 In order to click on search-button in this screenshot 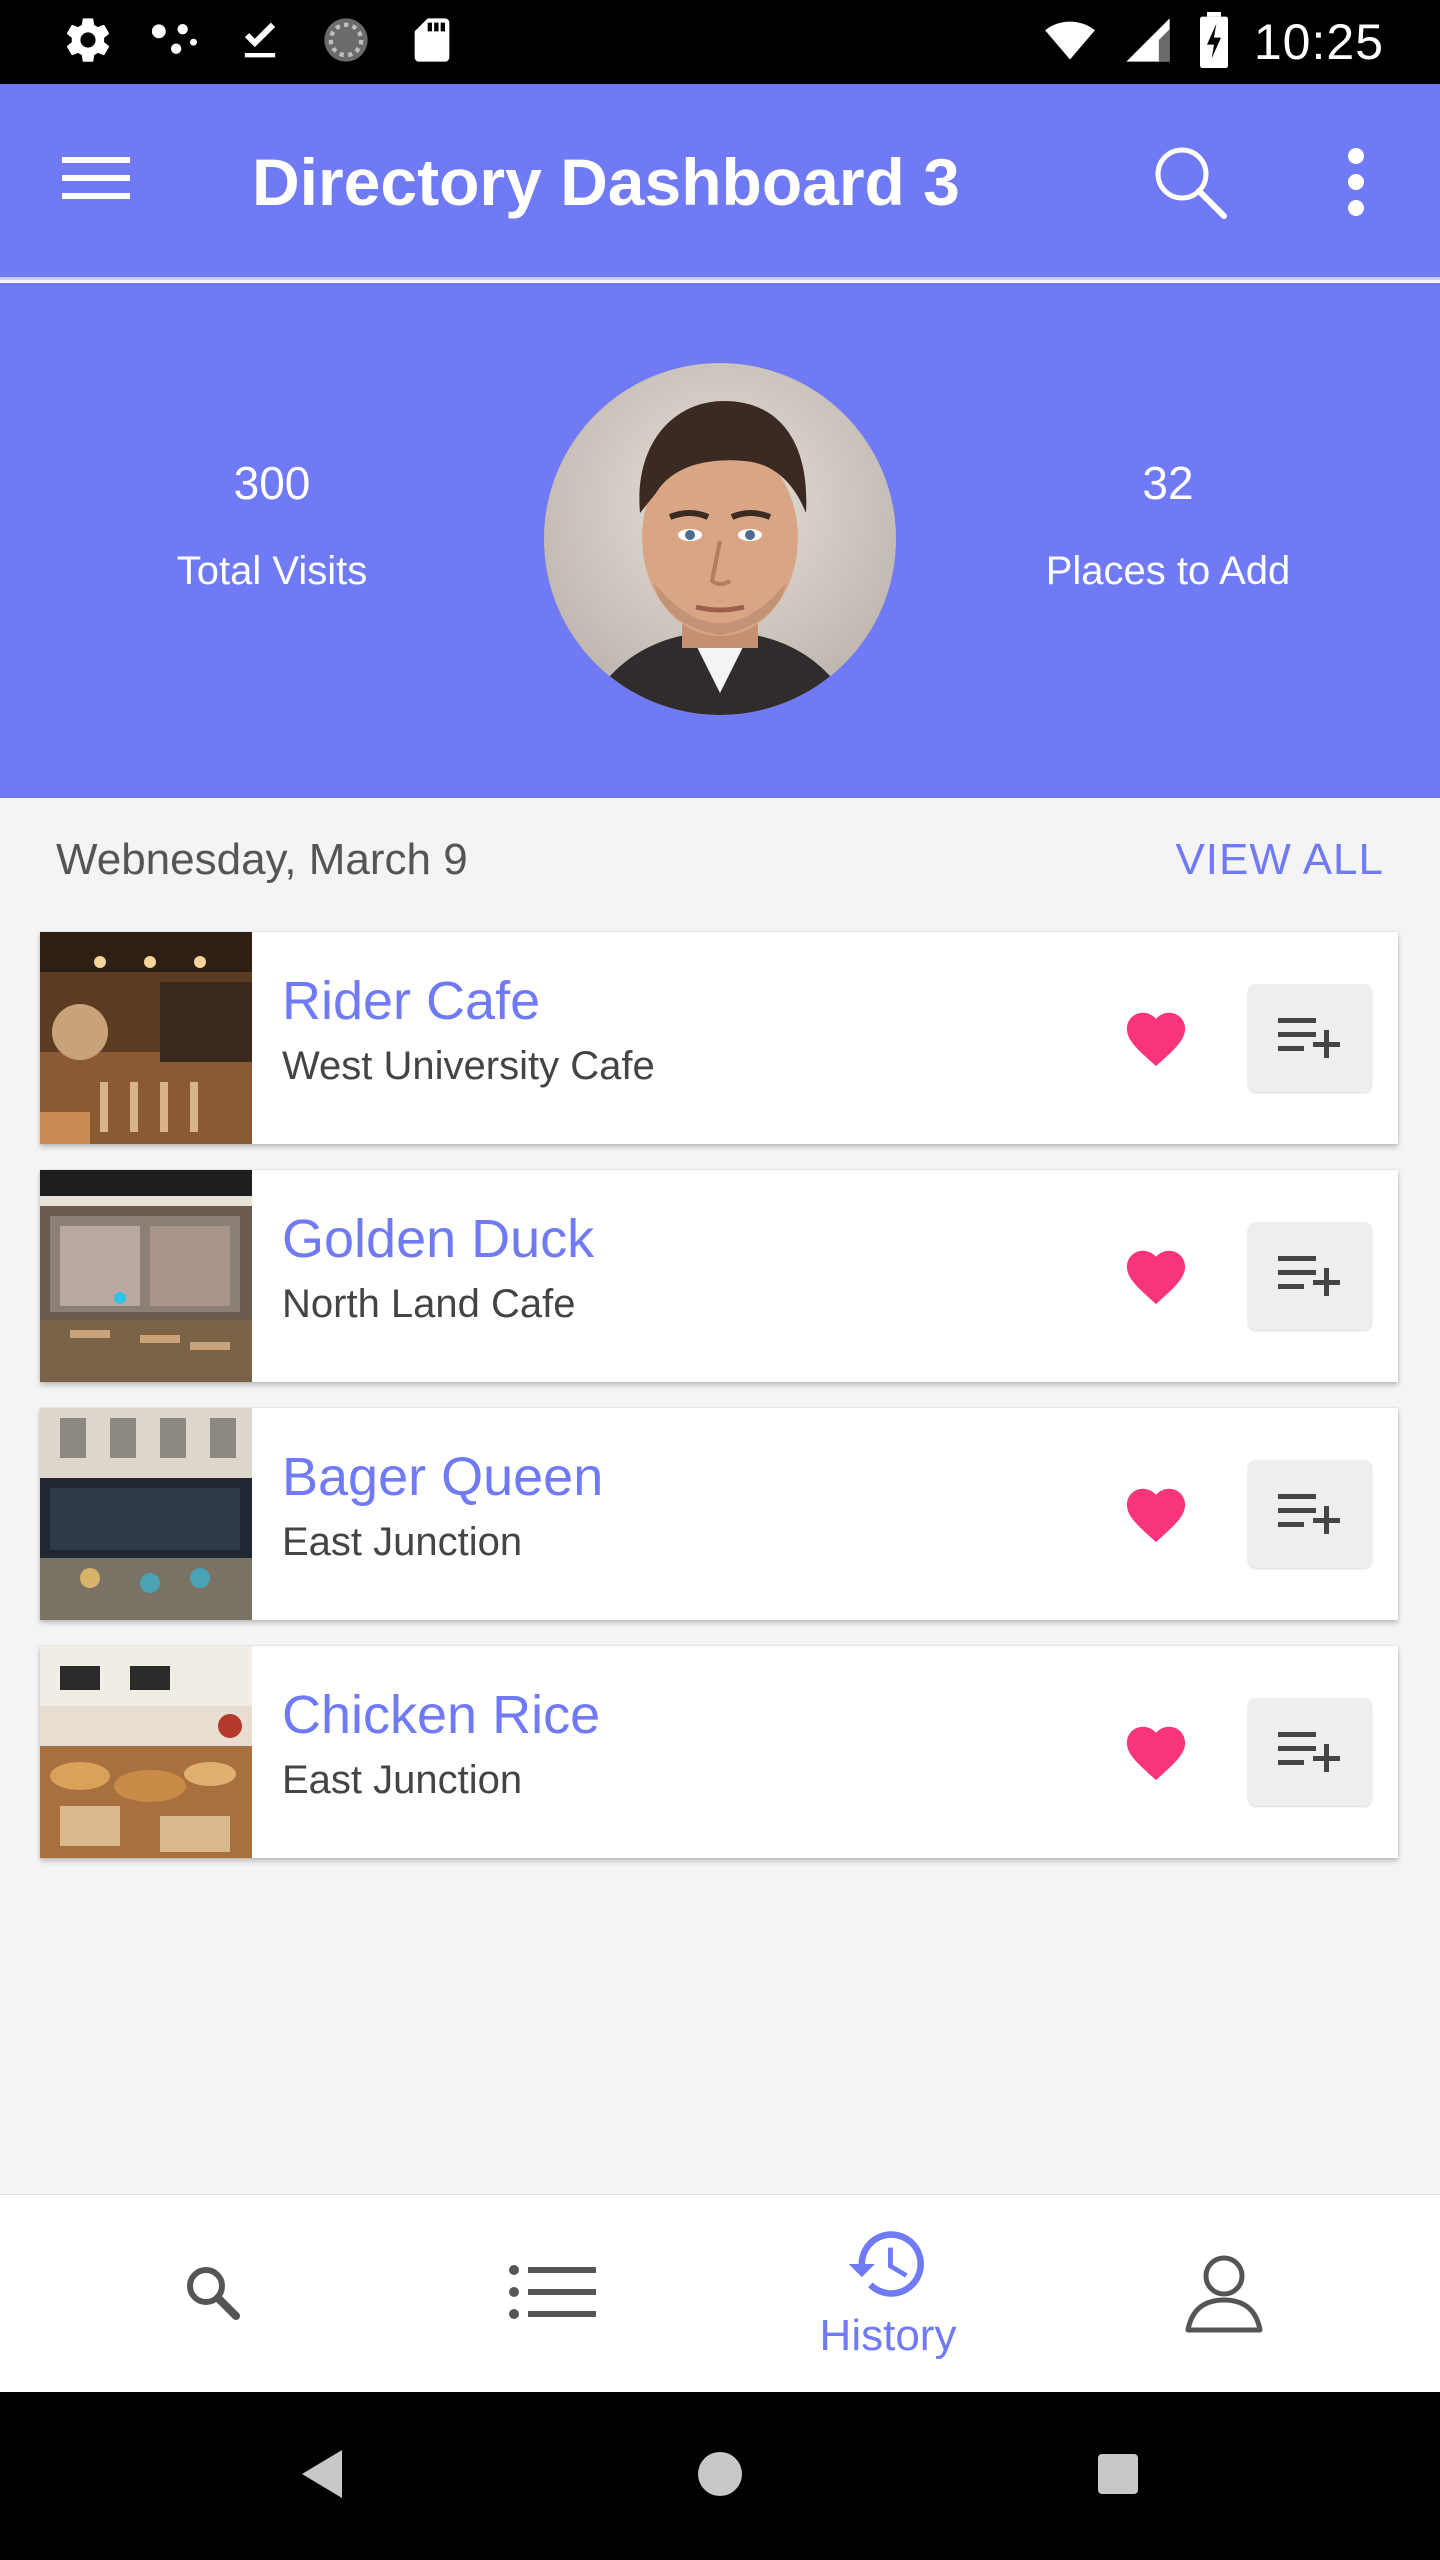, I will do `click(1190, 184)`.